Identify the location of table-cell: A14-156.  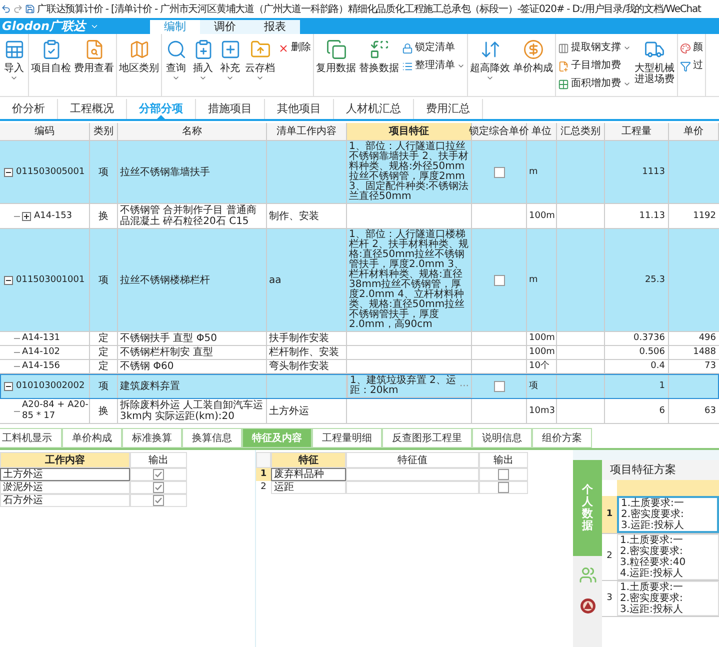
(41, 366).